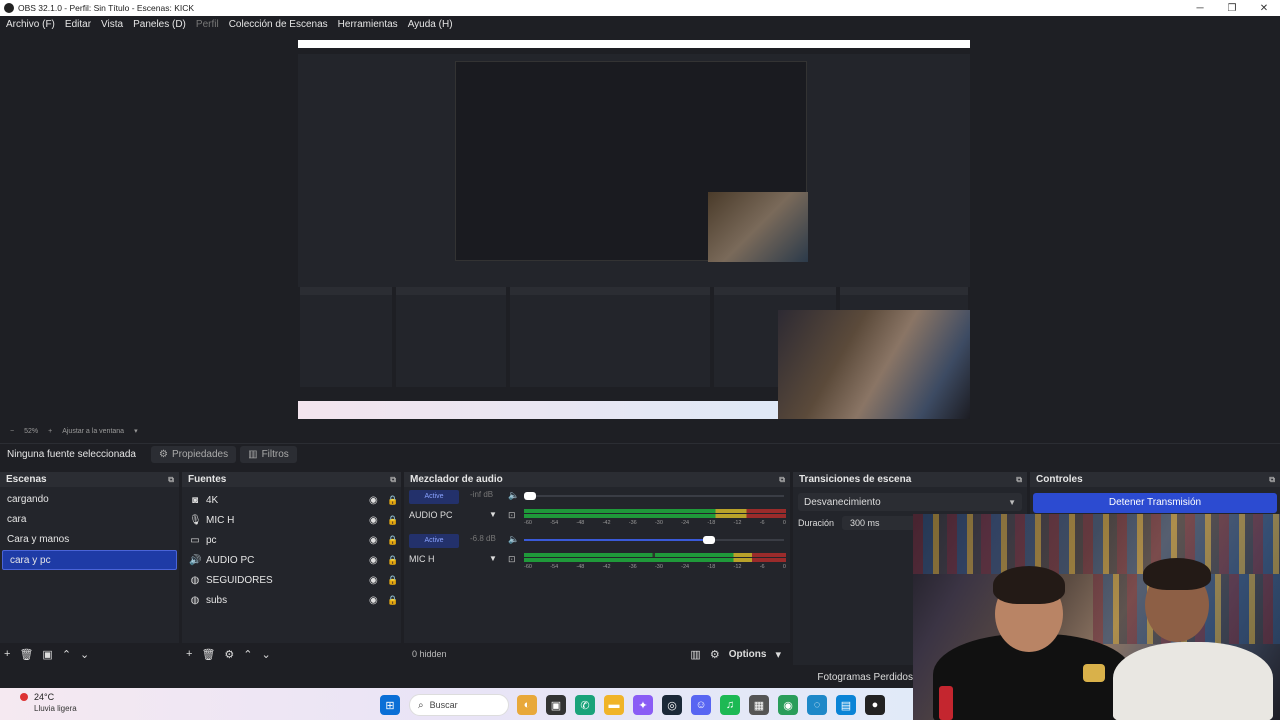 The width and height of the screenshot is (1280, 720). What do you see at coordinates (78, 24) in the screenshot?
I see `menu-editar: Editar` at bounding box center [78, 24].